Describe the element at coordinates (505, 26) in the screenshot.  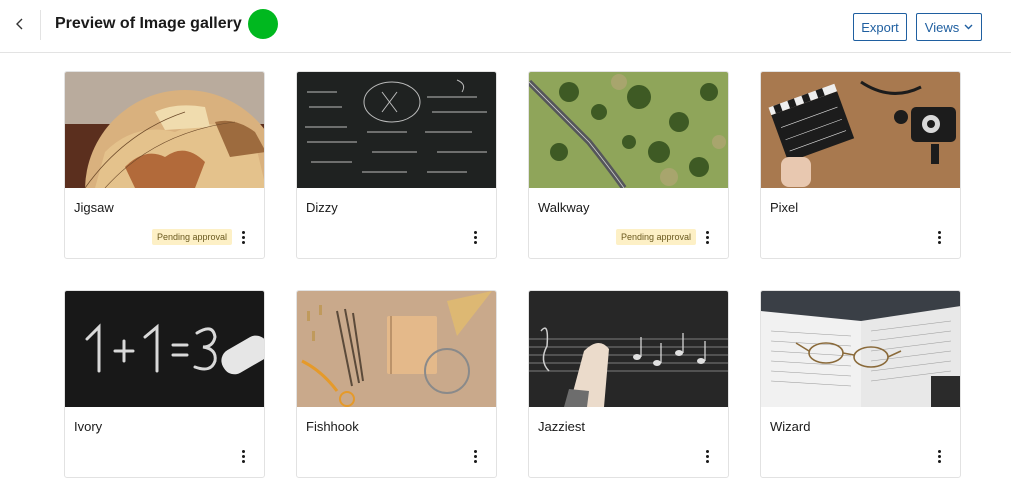
I see `page-header: Preview of Image gallery Export Views` at that location.